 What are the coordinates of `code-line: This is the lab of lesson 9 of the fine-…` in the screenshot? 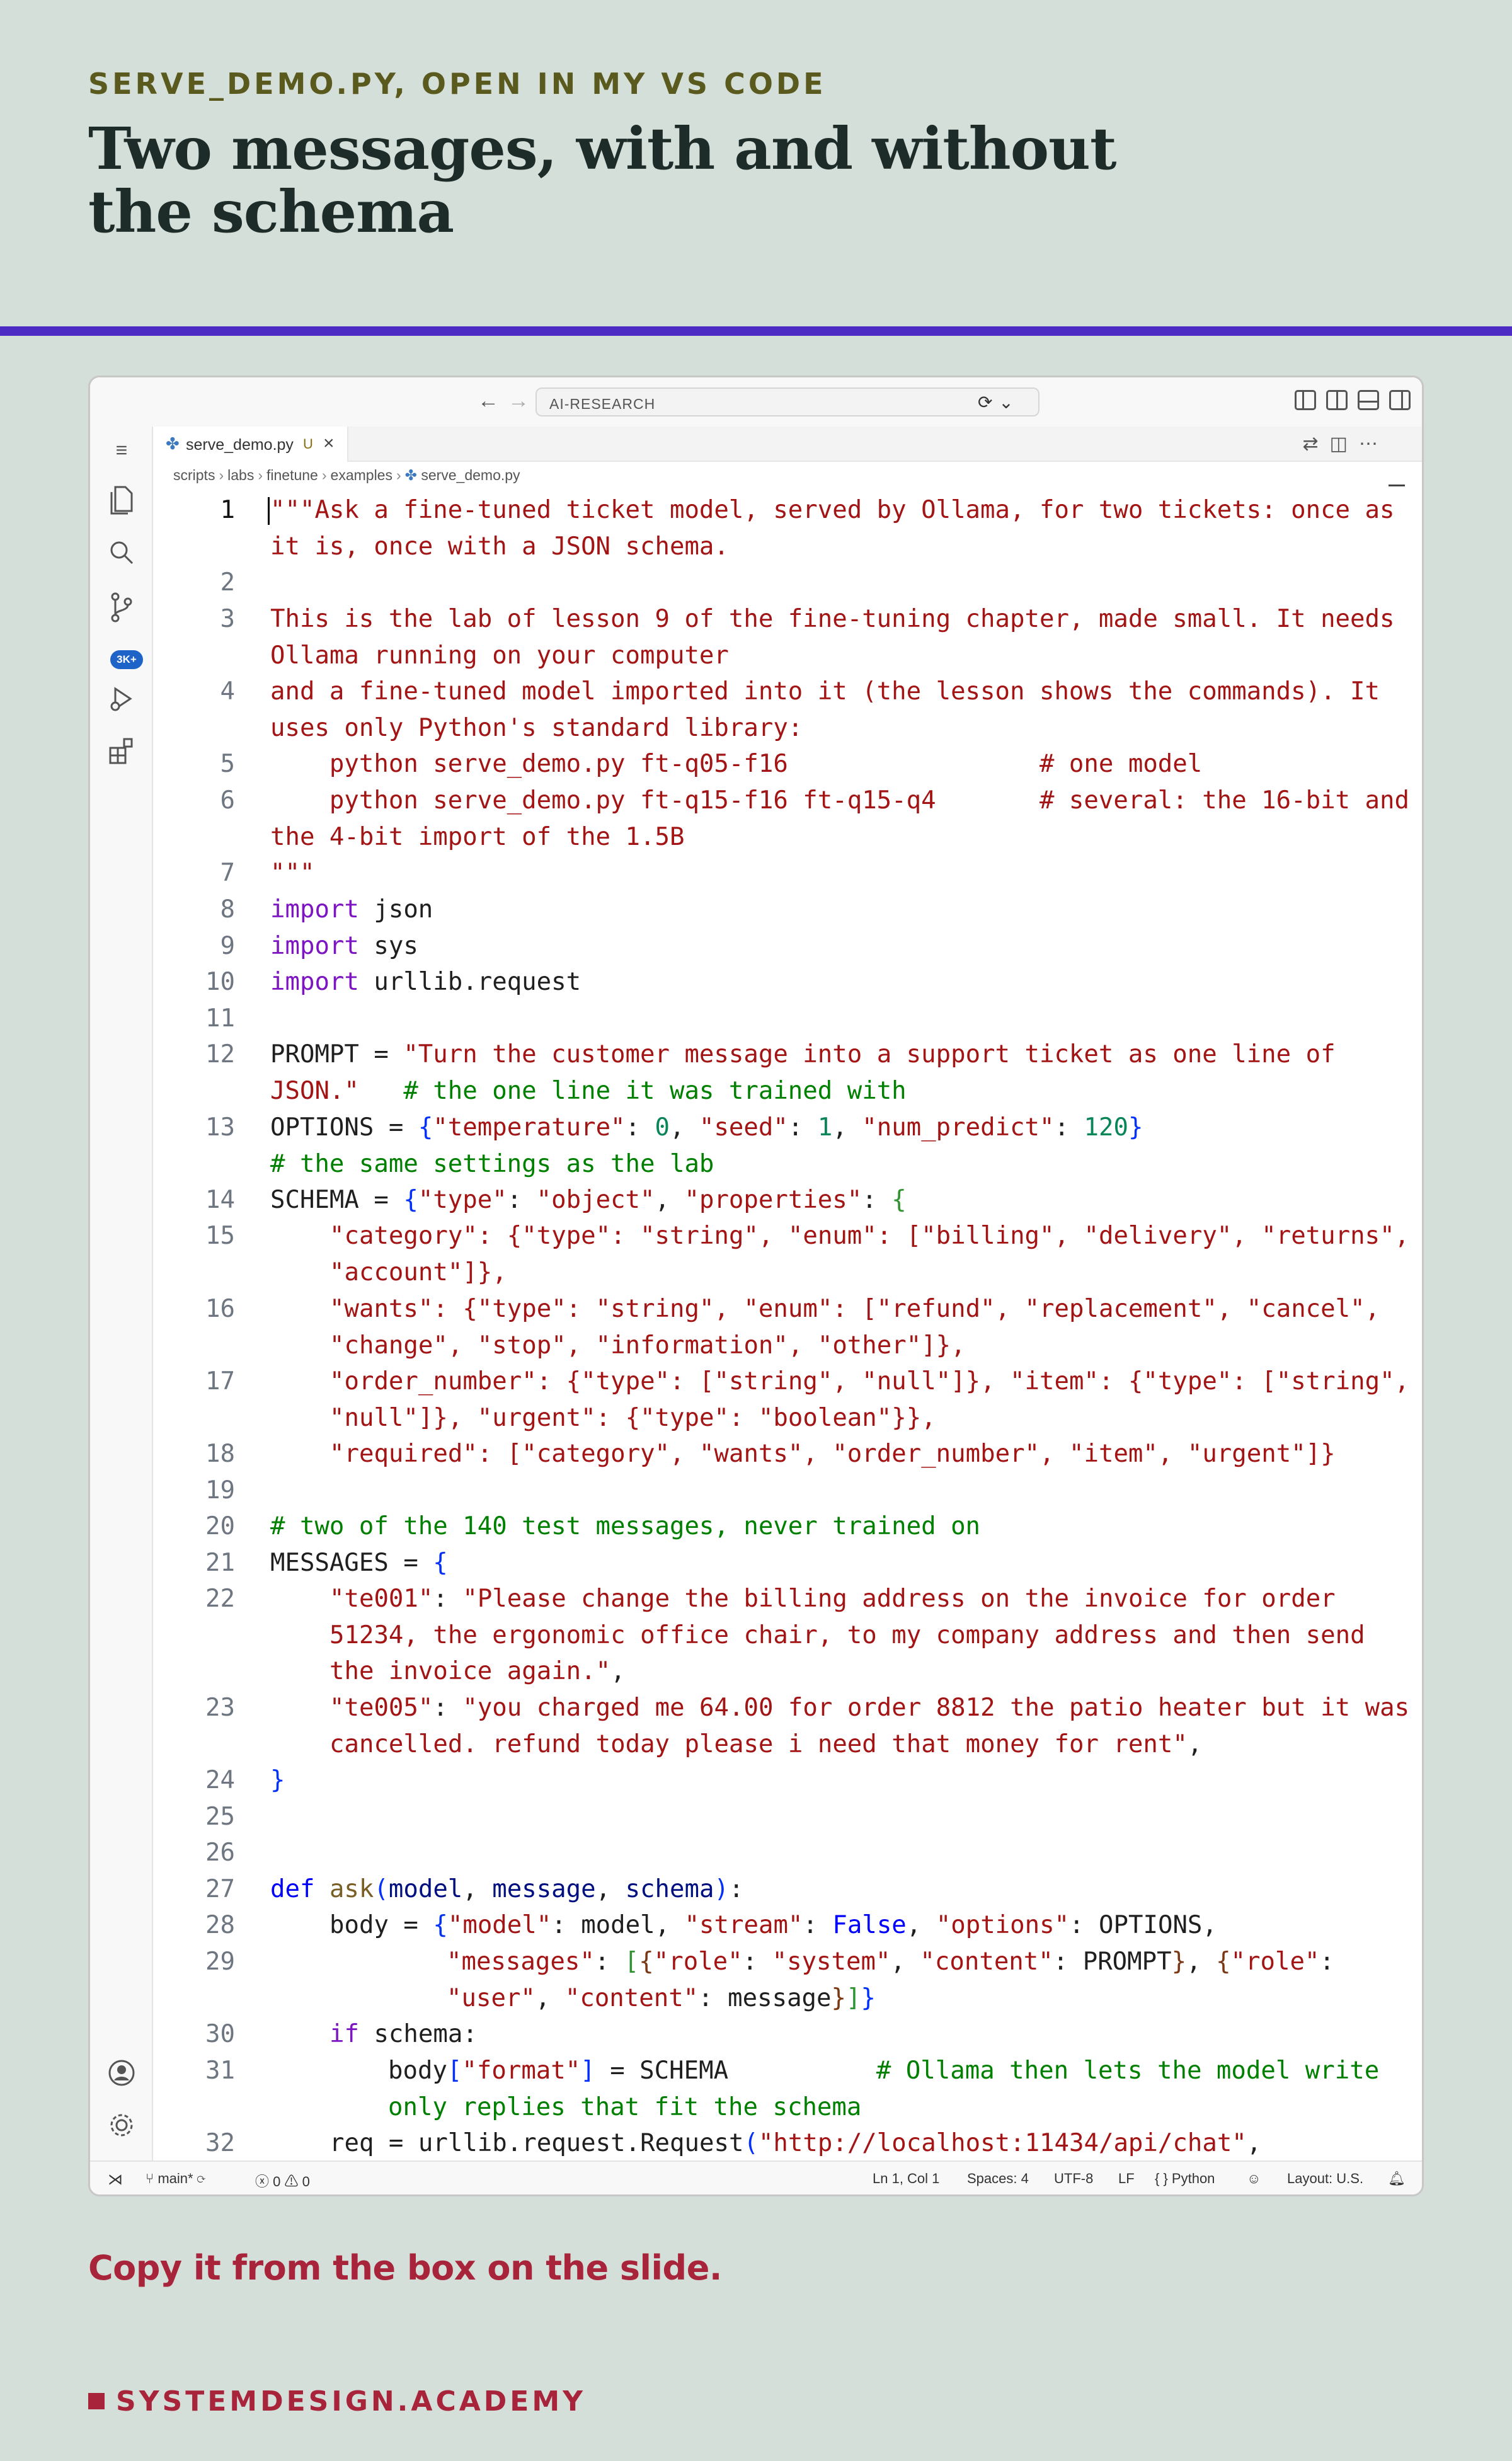 It's located at (839, 638).